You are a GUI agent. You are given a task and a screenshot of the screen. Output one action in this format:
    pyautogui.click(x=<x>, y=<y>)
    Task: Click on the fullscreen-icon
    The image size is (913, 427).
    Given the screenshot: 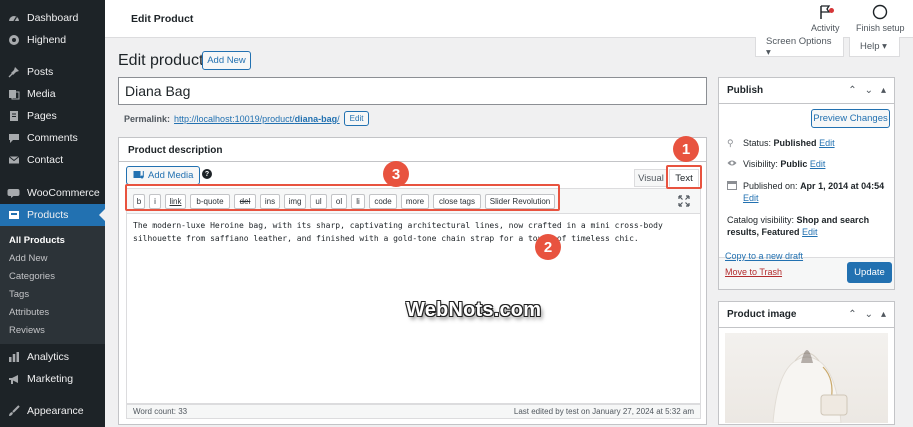 What is the action you would take?
    pyautogui.click(x=684, y=202)
    